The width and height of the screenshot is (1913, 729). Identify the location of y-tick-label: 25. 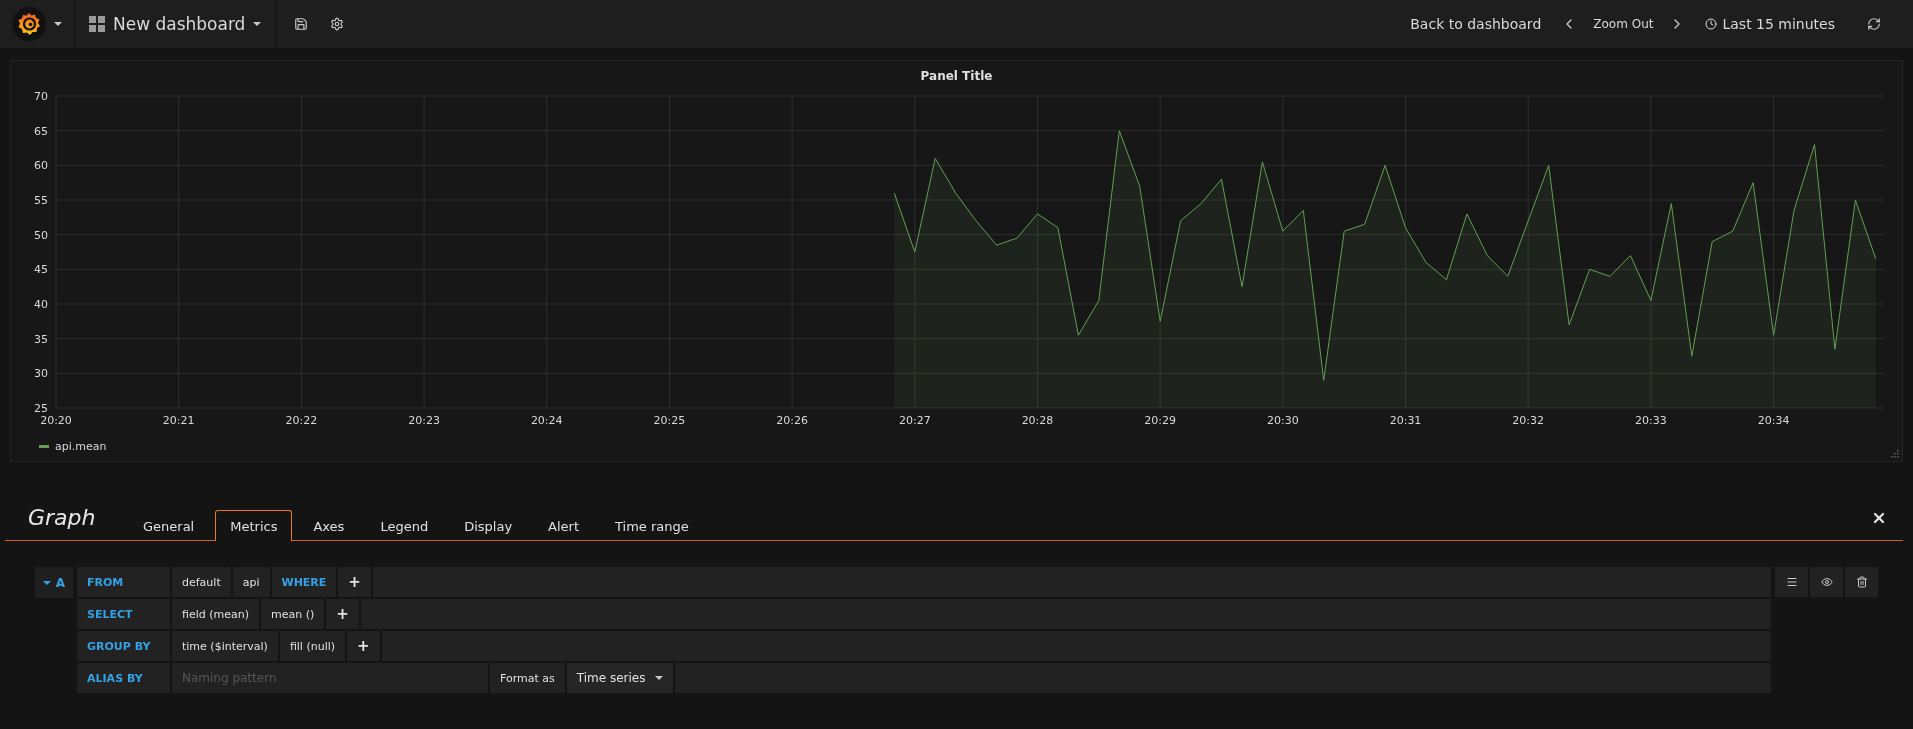
(41, 408).